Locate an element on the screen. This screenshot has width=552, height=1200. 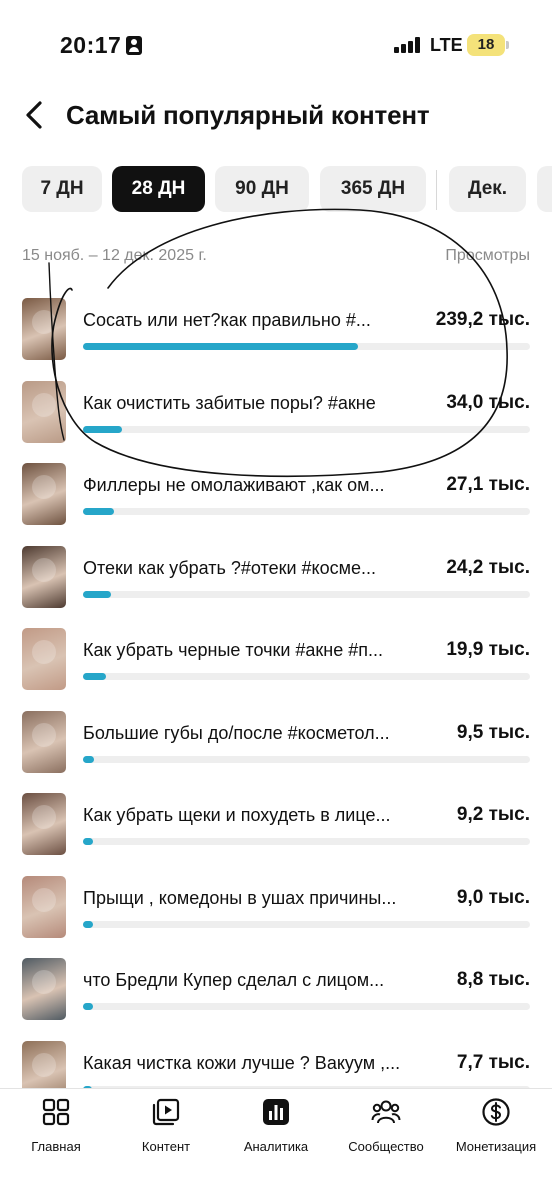
tab-more is located at coordinates (544, 189).